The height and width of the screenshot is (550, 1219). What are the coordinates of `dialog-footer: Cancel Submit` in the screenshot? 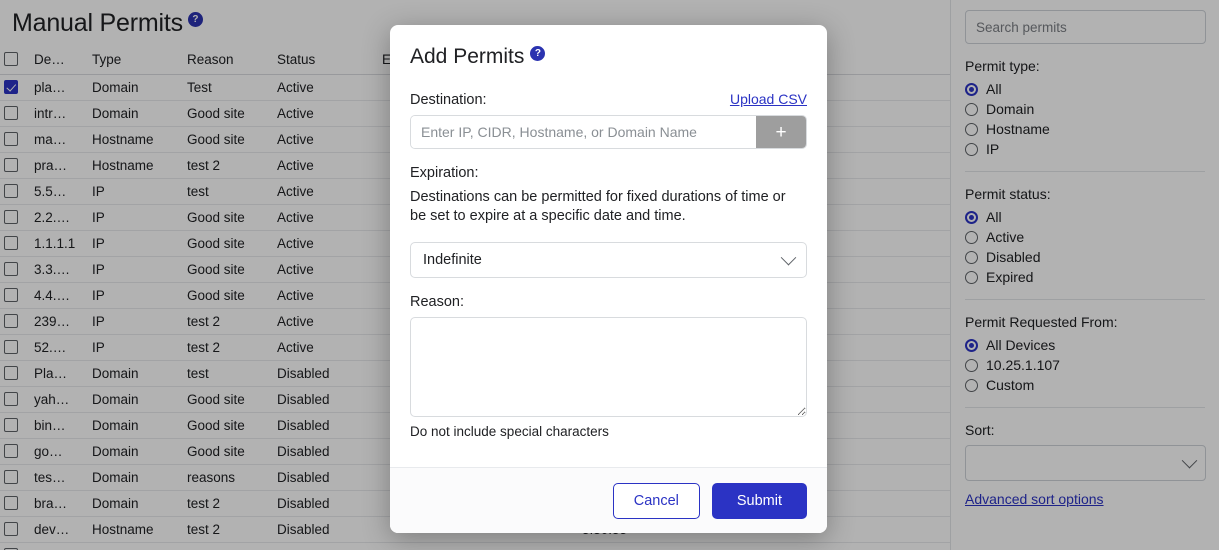 It's located at (608, 500).